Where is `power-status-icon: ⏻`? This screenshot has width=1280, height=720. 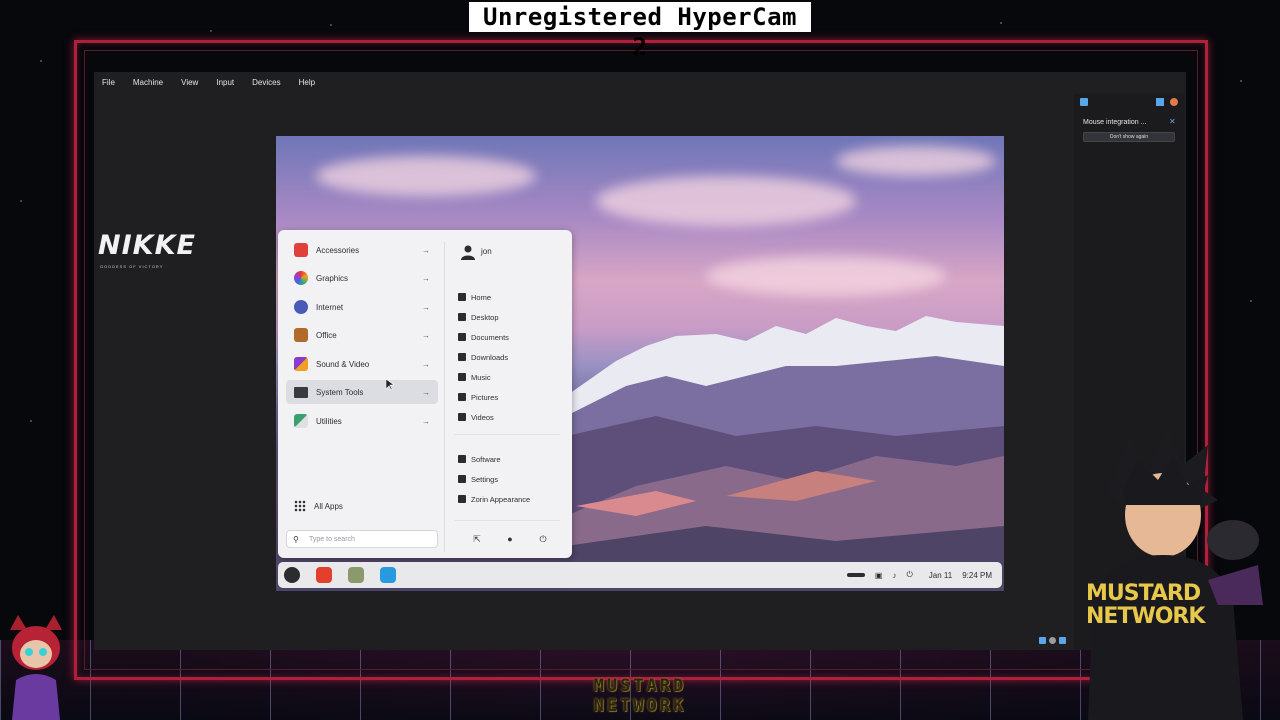
power-status-icon: ⏻ is located at coordinates (909, 575).